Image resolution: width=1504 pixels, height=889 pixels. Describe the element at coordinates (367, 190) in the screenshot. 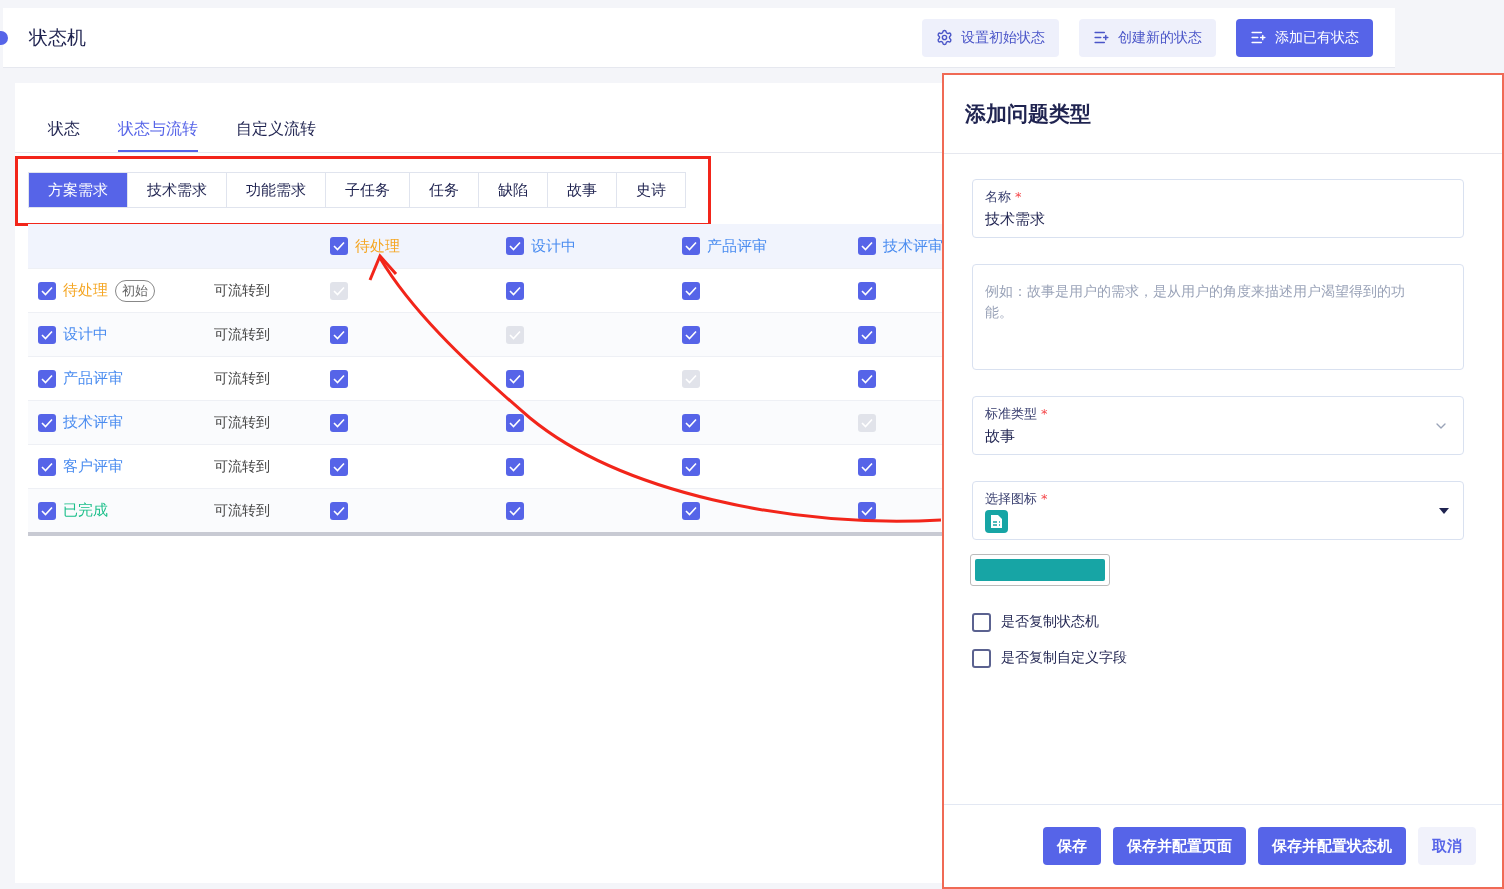

I see `issue-type-tab: 子任务` at that location.